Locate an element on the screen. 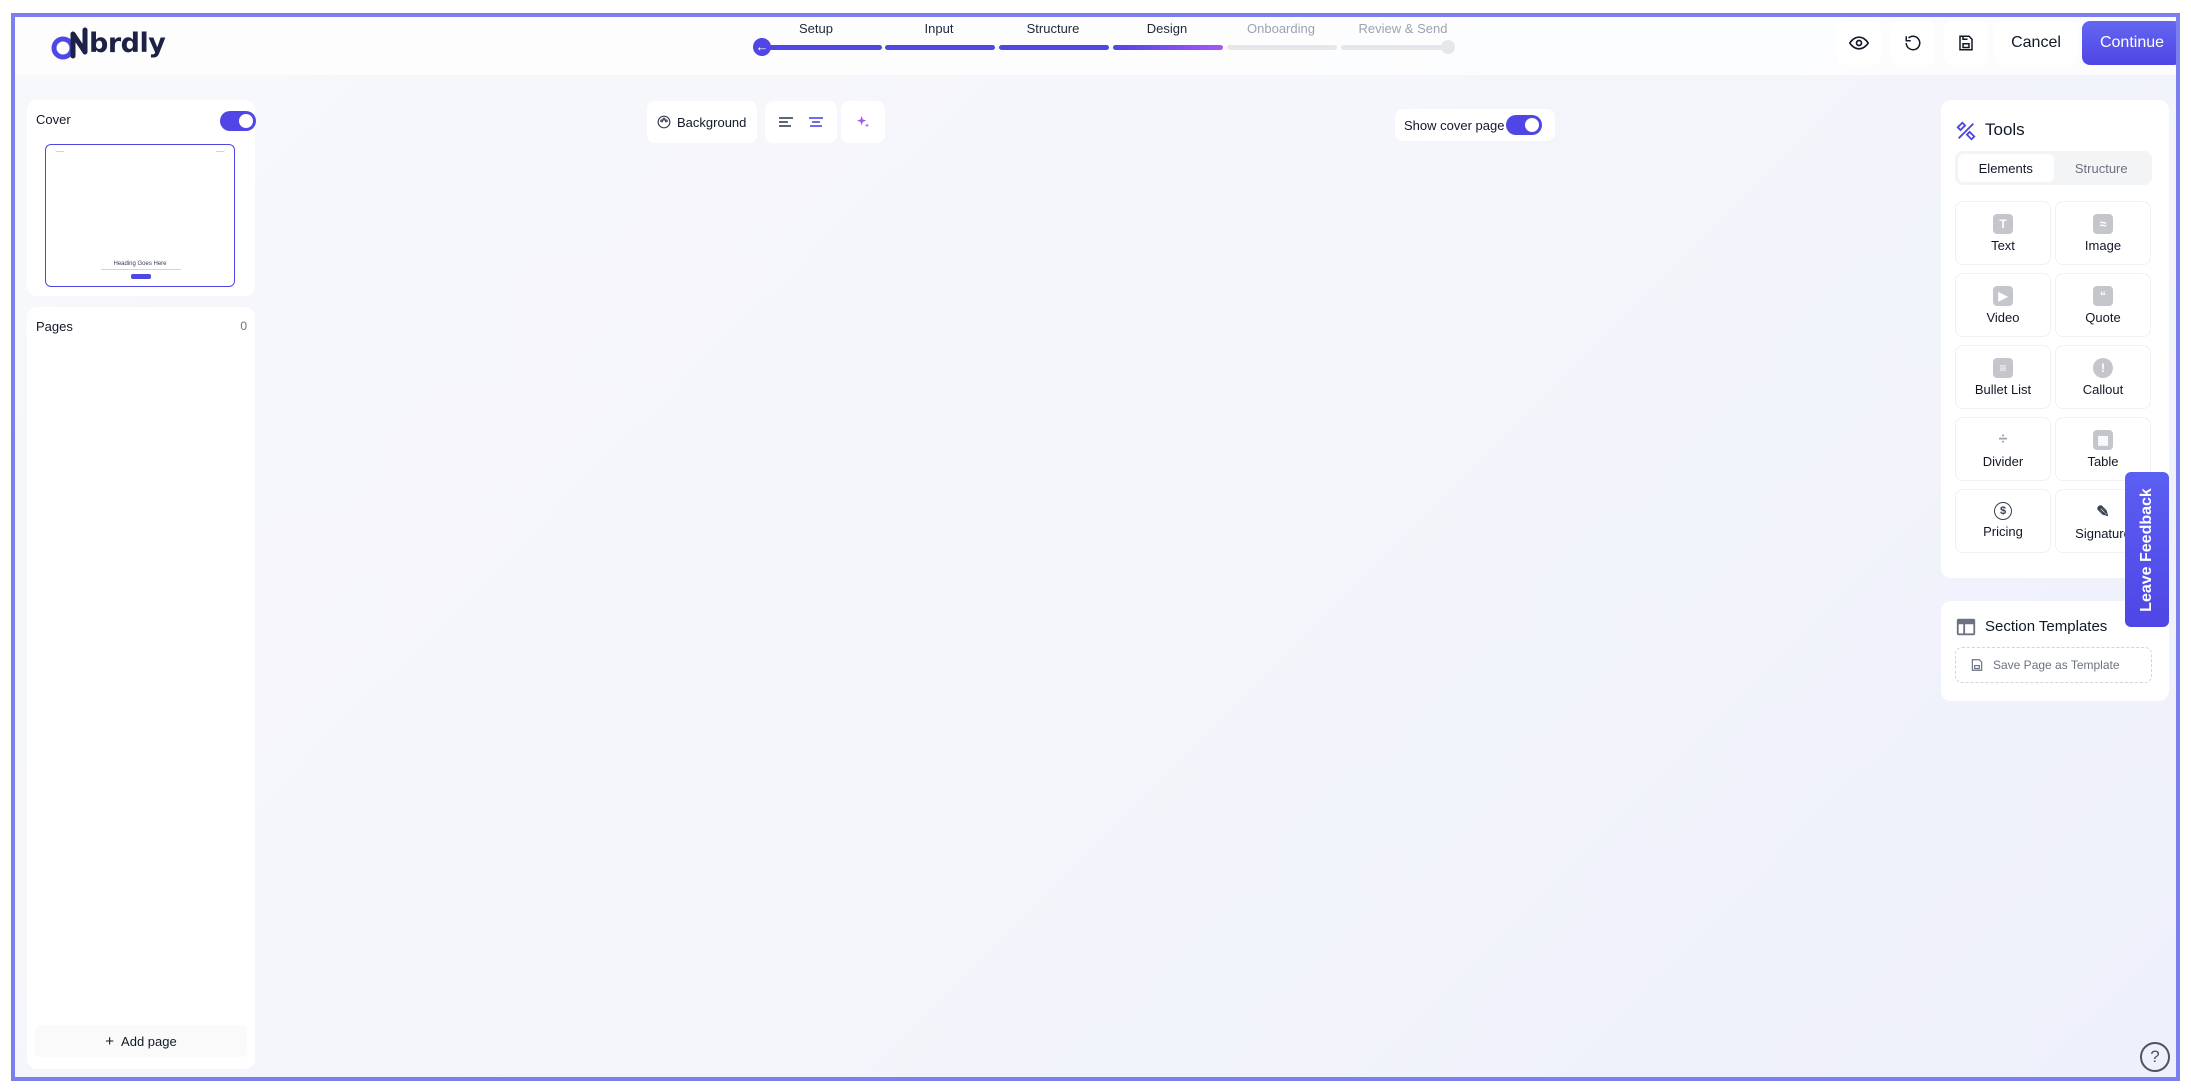  tools-icon is located at coordinates (1966, 131).